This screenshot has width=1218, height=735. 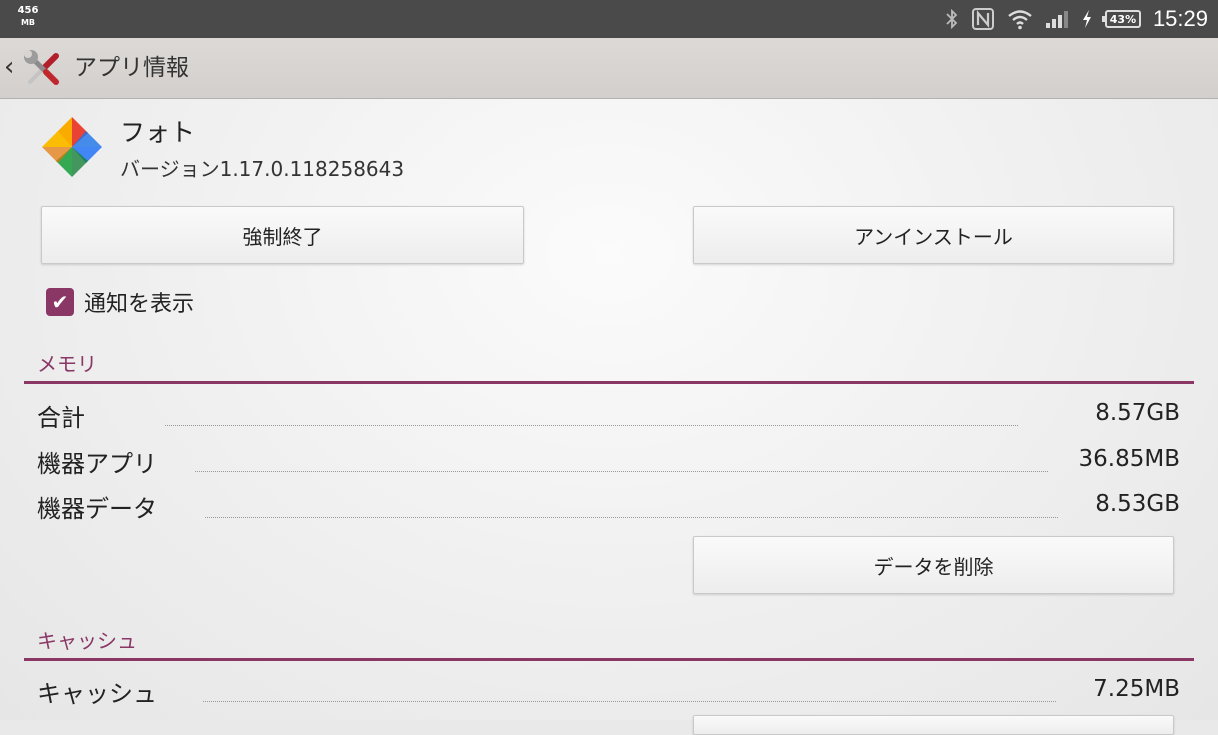 What do you see at coordinates (1129, 459) in the screenshot?
I see `app-size-value: 36.85MB` at bounding box center [1129, 459].